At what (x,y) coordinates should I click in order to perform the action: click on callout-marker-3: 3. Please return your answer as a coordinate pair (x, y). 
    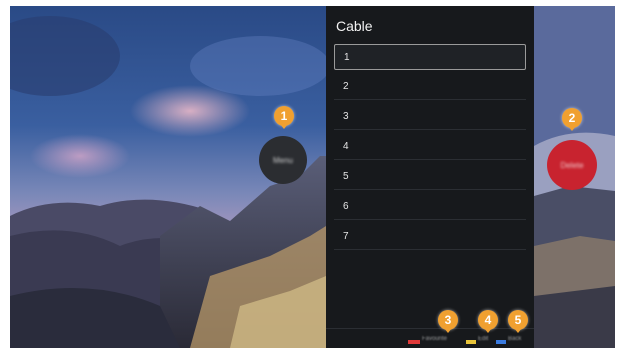
    Looking at the image, I should click on (448, 321).